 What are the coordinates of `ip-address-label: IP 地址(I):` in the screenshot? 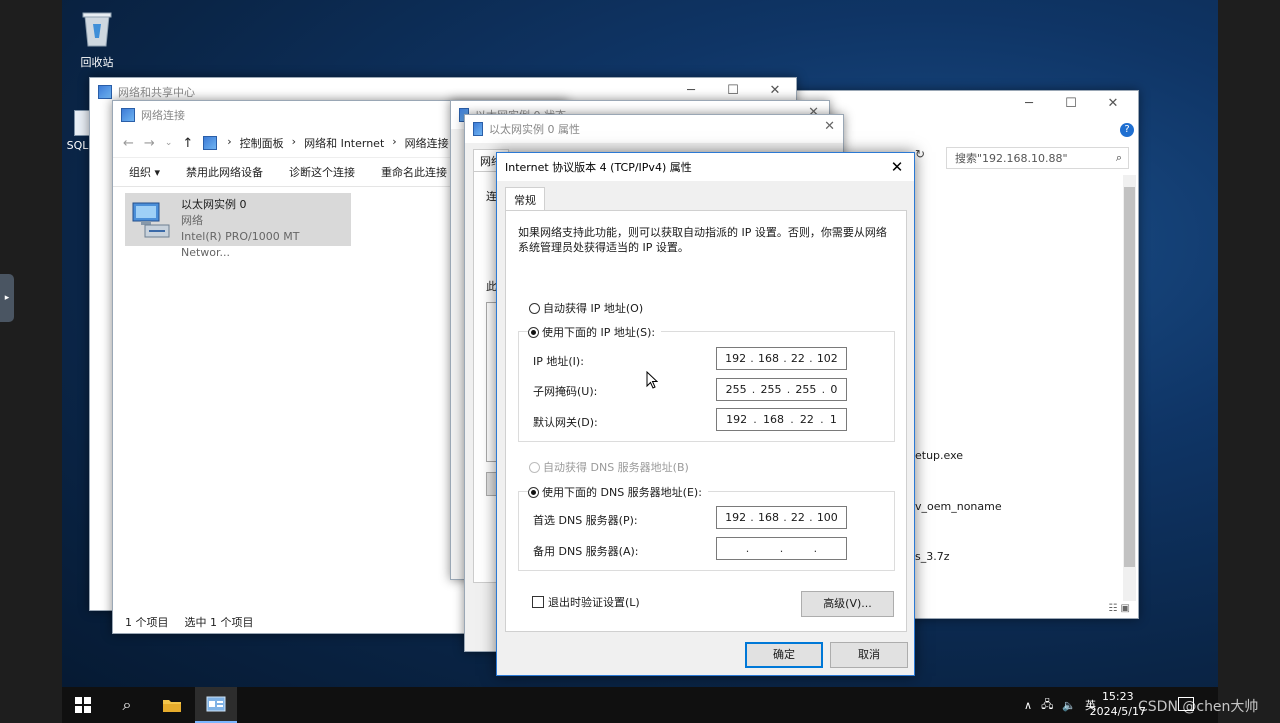 It's located at (558, 361).